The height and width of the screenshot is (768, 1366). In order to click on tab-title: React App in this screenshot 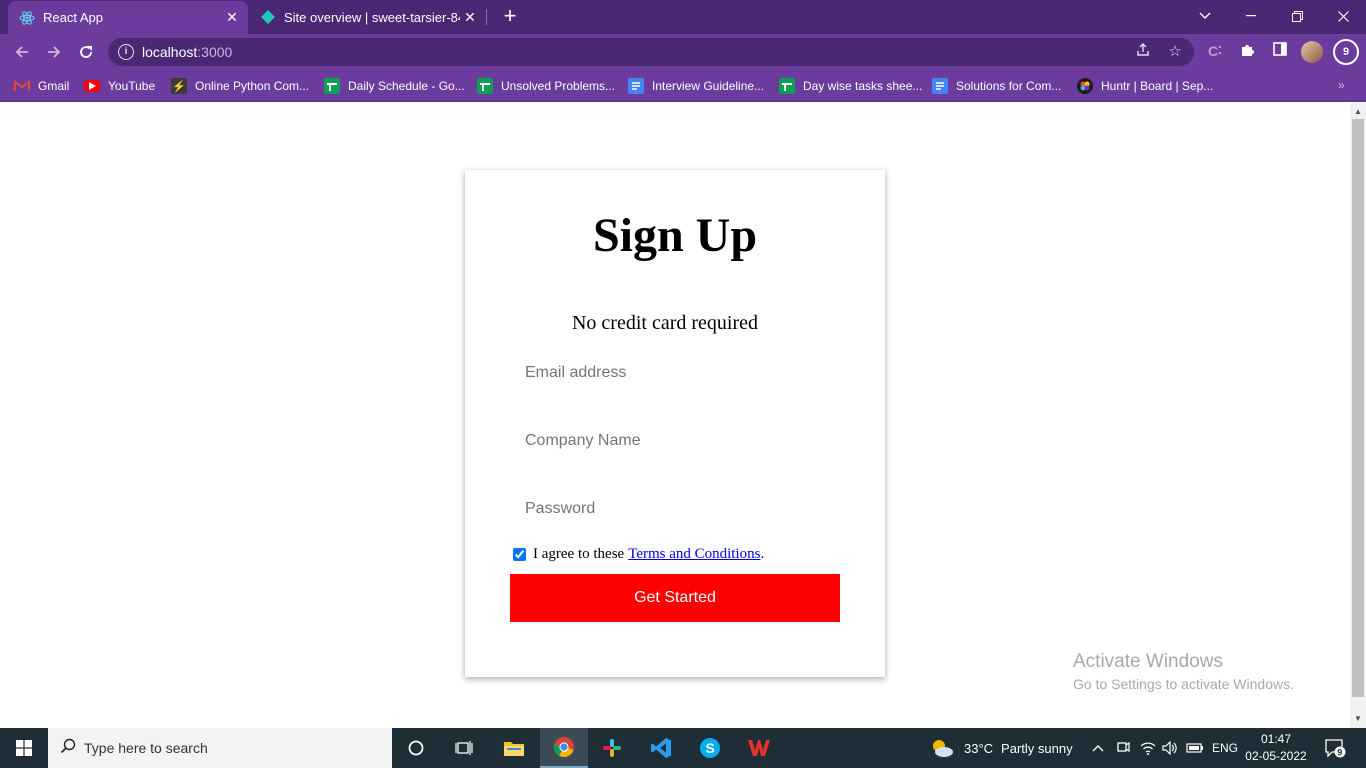, I will do `click(73, 17)`.